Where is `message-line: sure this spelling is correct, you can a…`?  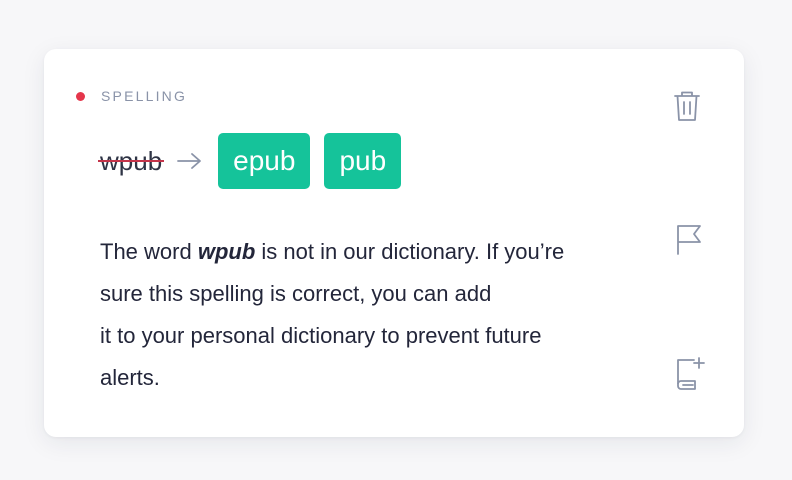
message-line: sure this spelling is correct, you can a… is located at coordinates (296, 293).